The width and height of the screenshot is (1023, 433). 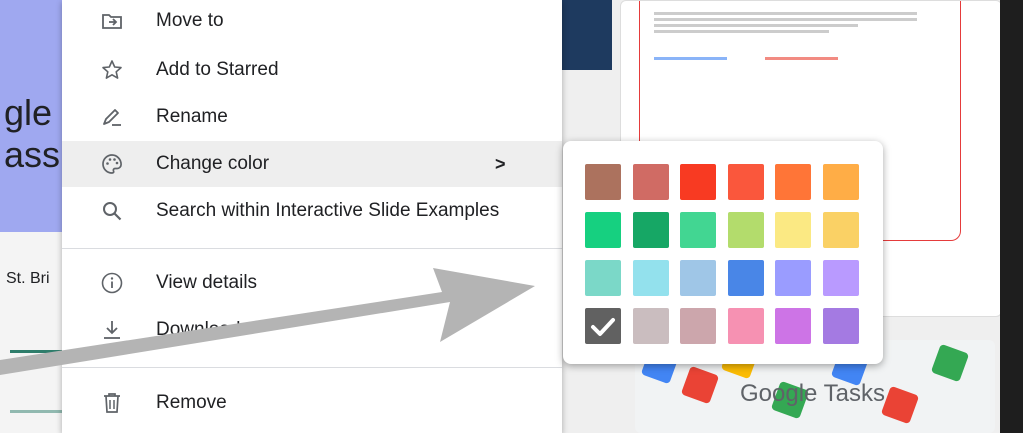 What do you see at coordinates (312, 330) in the screenshot?
I see `menu-item-download: Download` at bounding box center [312, 330].